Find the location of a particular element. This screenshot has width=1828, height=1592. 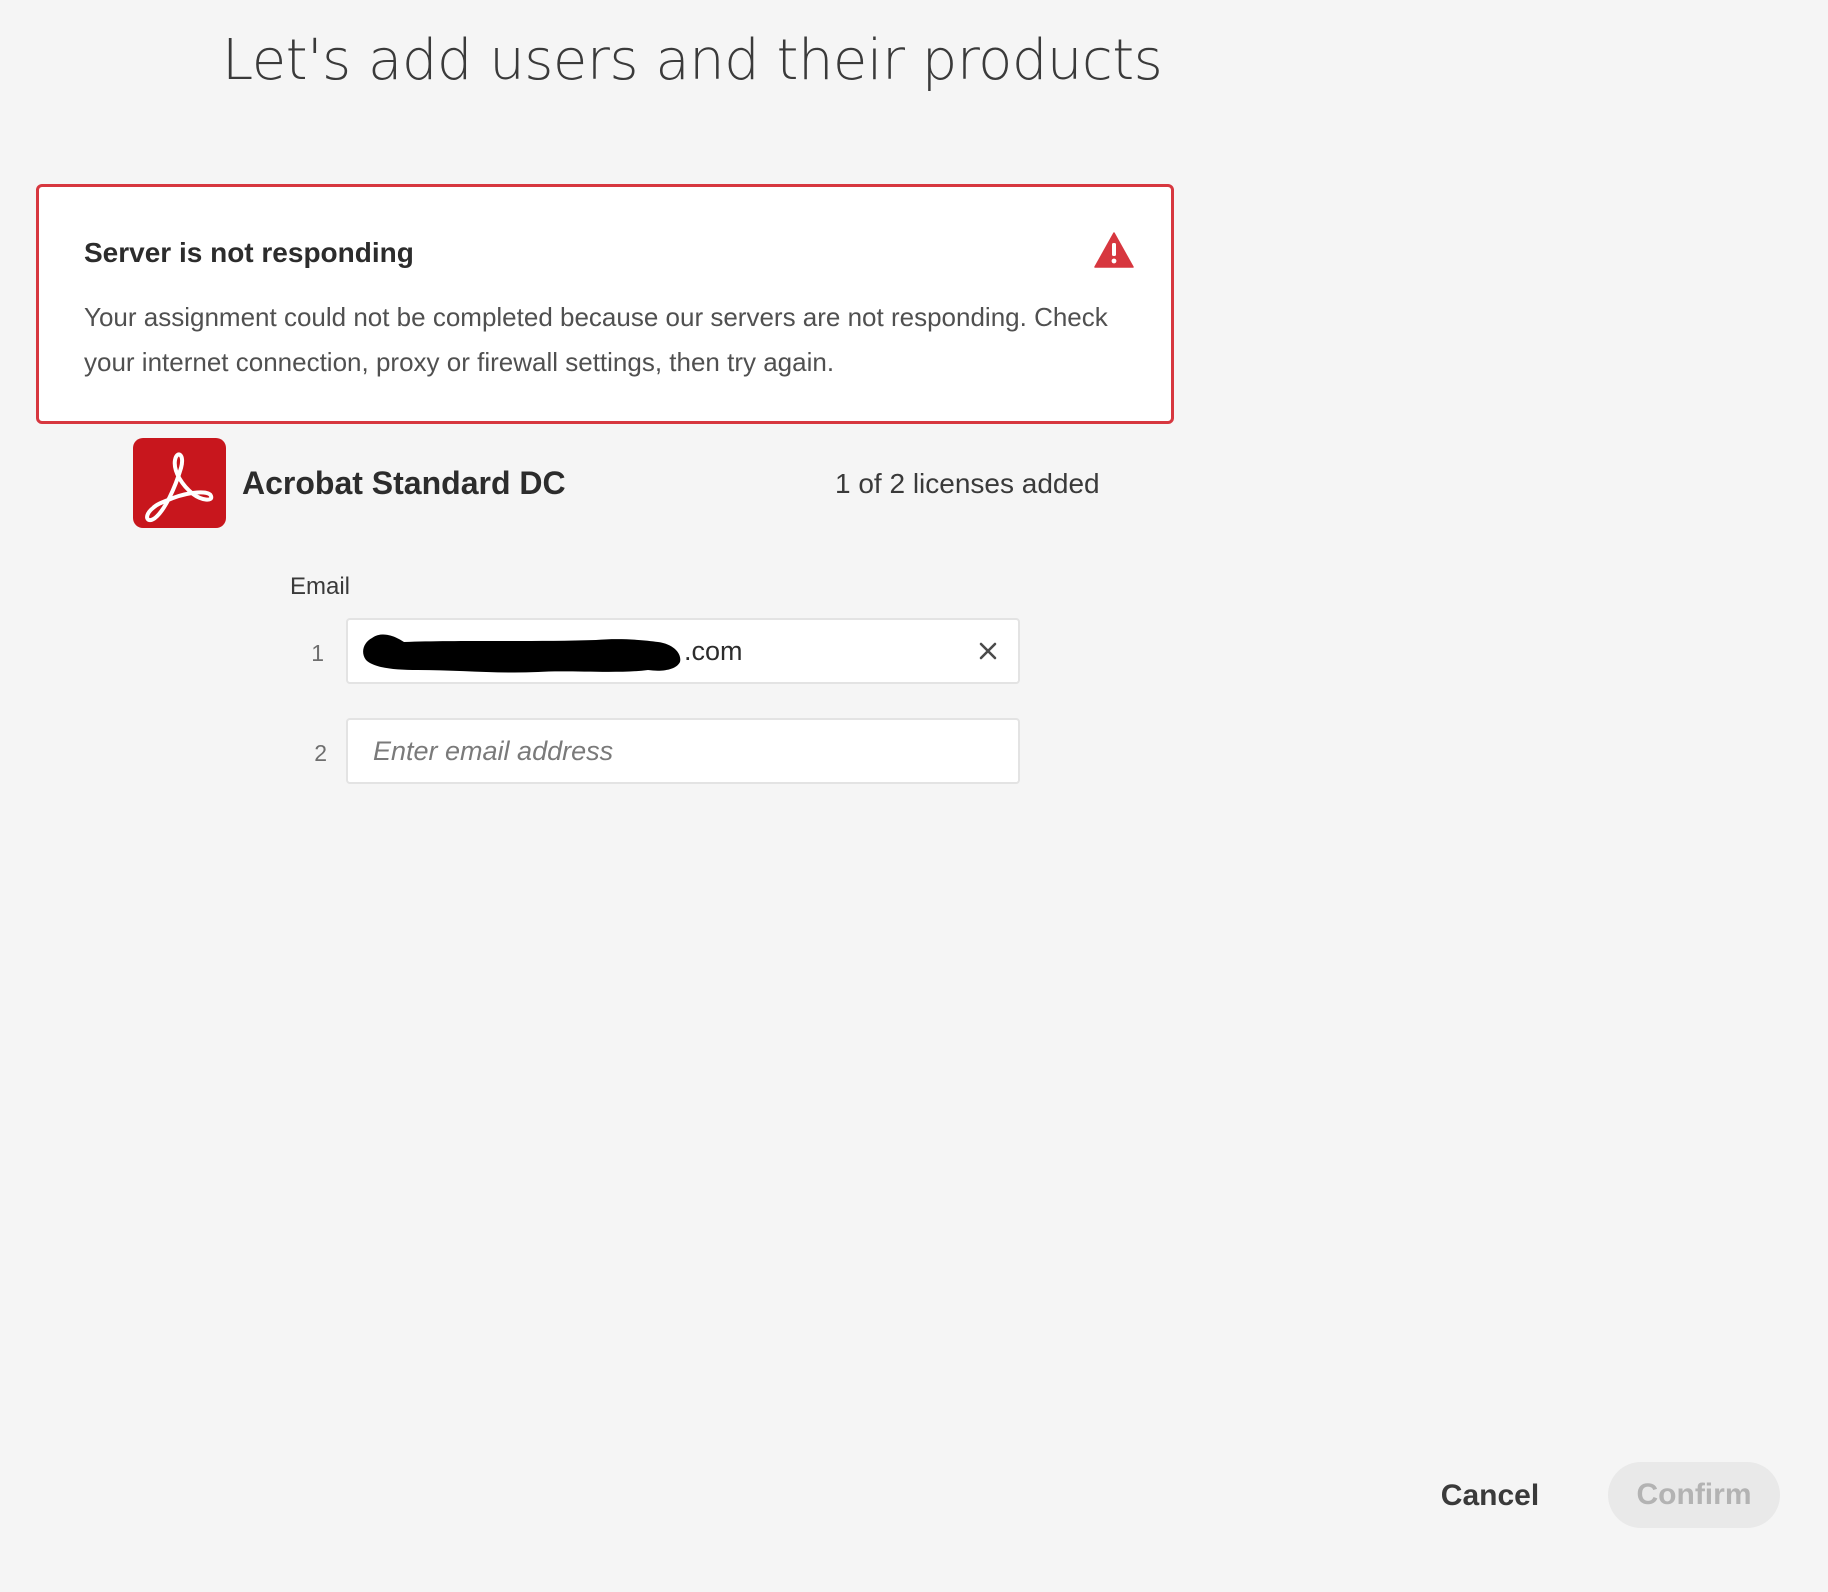

clear-email-button is located at coordinates (988, 651).